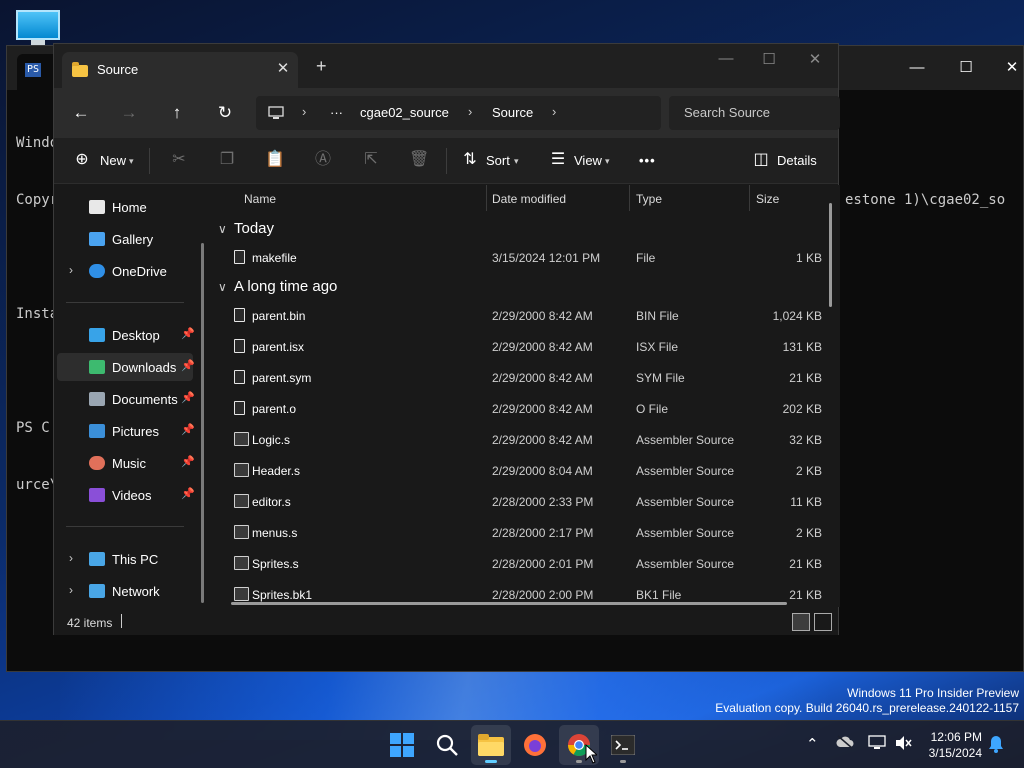 The height and width of the screenshot is (768, 1024). I want to click on copy-icon: ❐, so click(227, 160).